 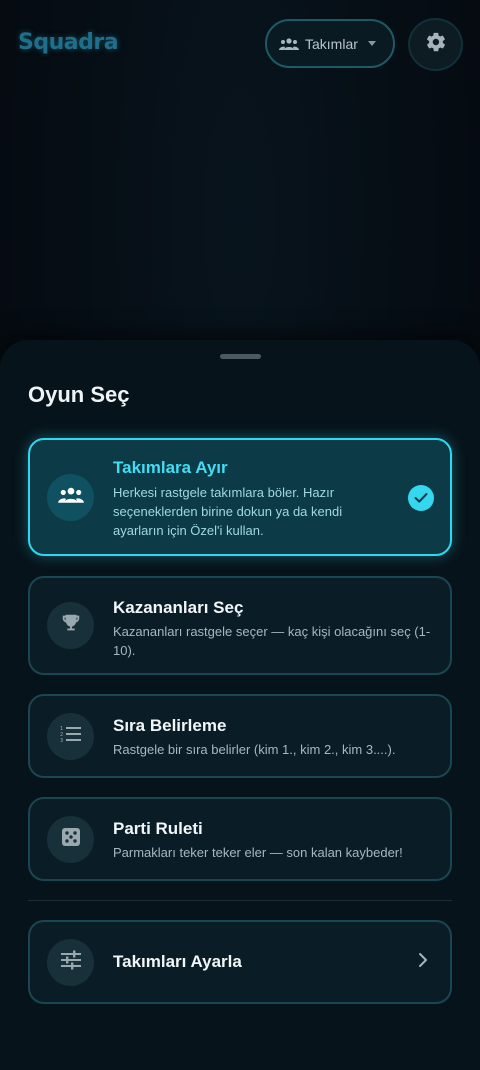 What do you see at coordinates (240, 900) in the screenshot?
I see `section-divider` at bounding box center [240, 900].